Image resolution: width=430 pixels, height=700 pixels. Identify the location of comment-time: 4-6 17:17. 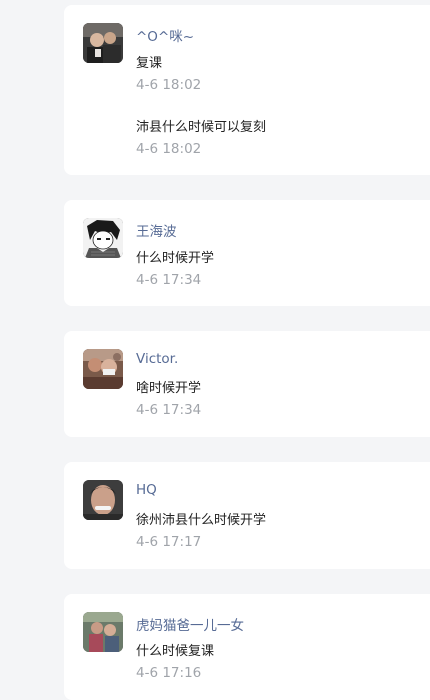
(169, 542).